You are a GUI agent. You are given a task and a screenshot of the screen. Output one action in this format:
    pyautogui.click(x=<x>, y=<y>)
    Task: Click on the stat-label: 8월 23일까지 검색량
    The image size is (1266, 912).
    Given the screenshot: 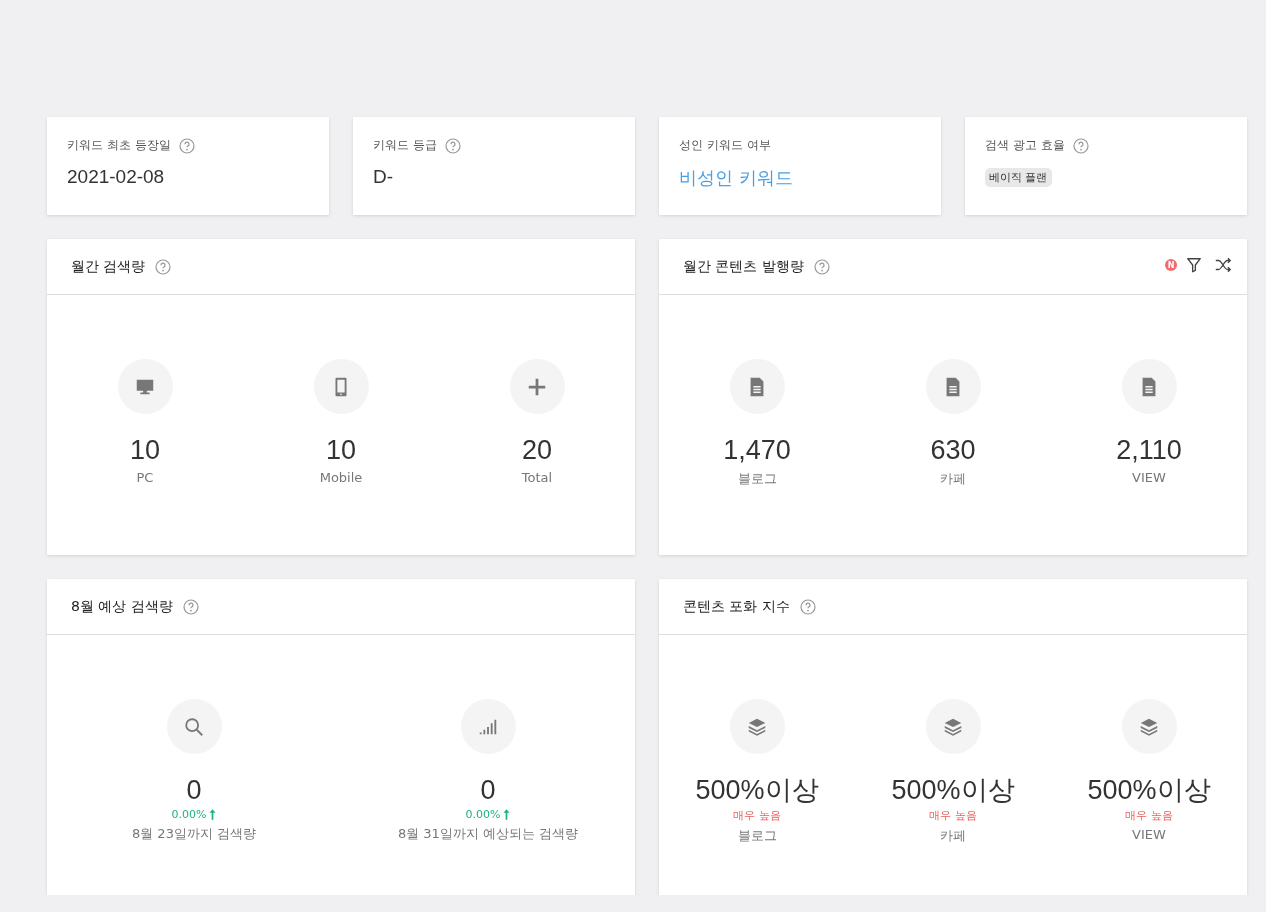 What is the action you would take?
    pyautogui.click(x=194, y=834)
    